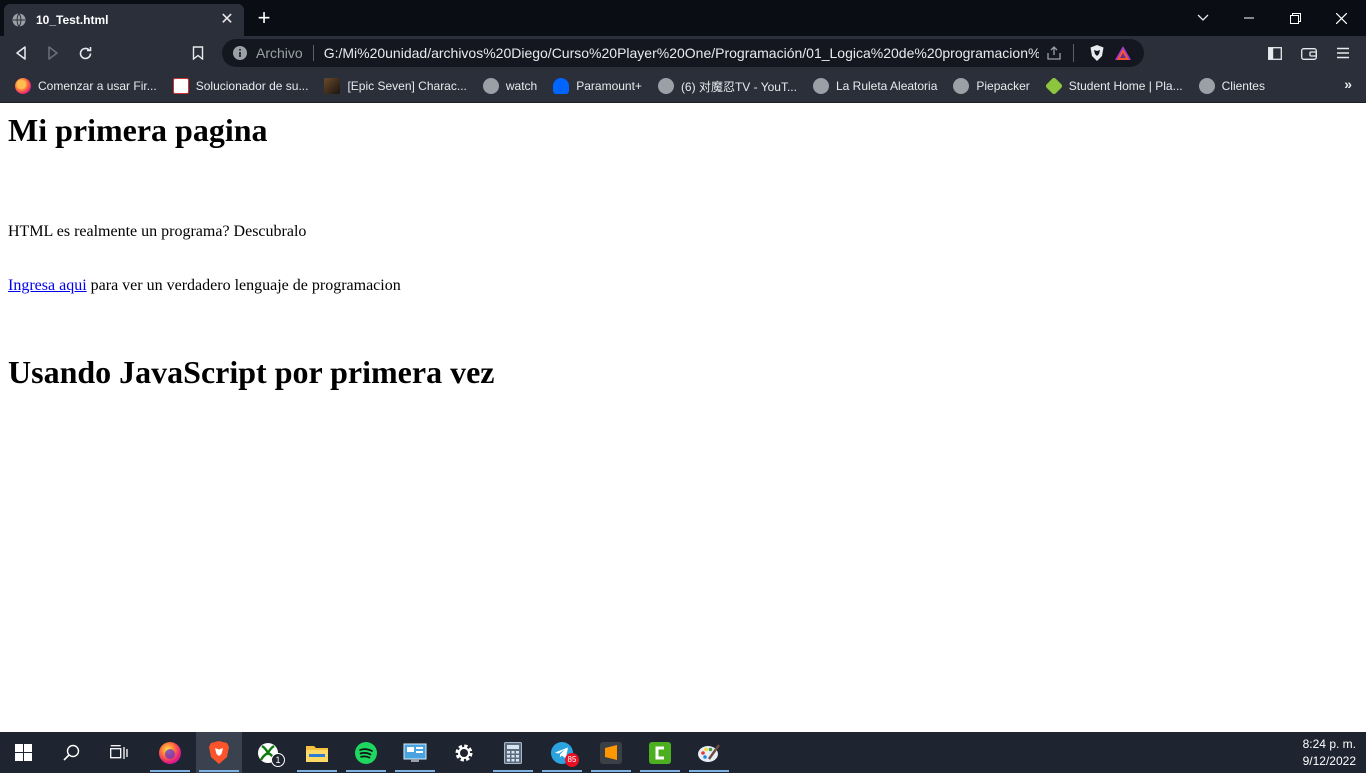 This screenshot has height=773, width=1366. I want to click on telegram-taskbar-button: 85, so click(562, 752).